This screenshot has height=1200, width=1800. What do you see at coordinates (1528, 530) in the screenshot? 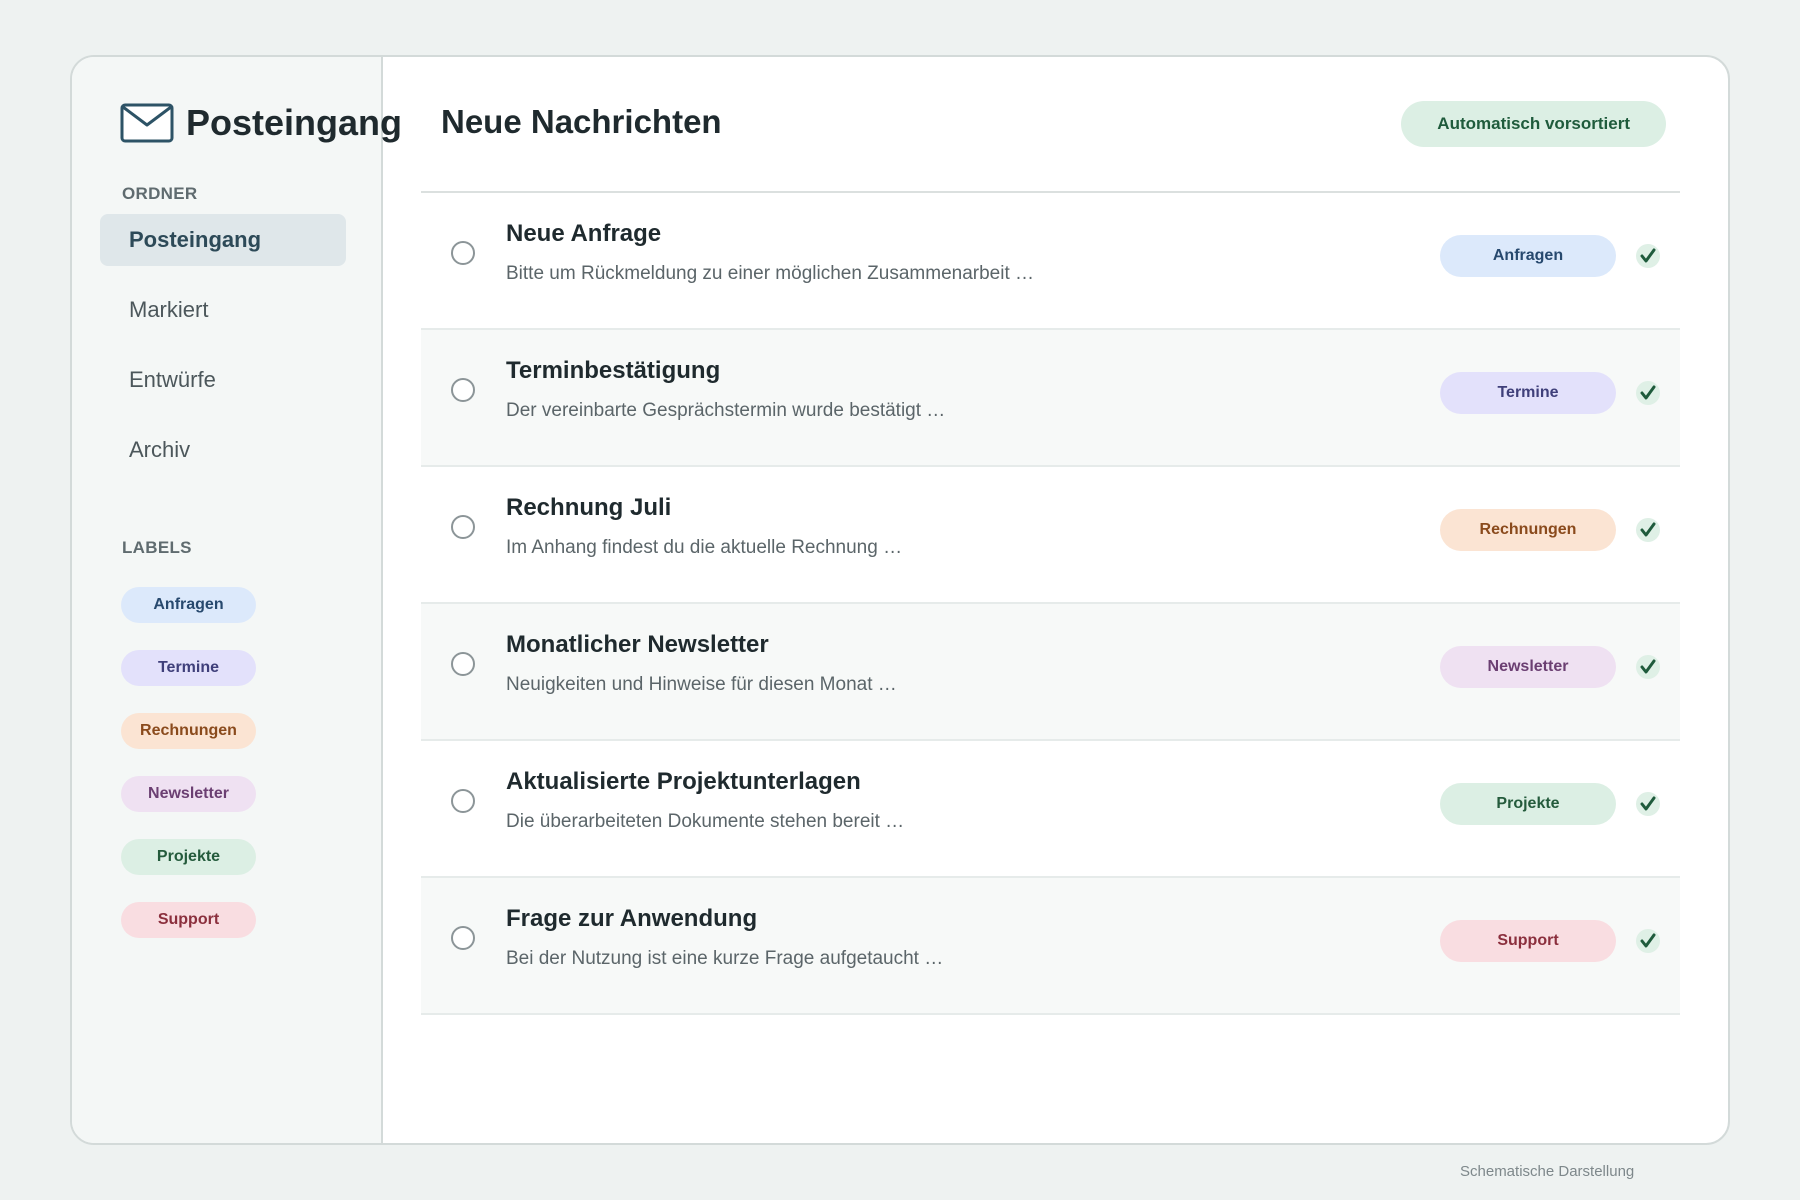
I see `message-label-pill: Rechnungen` at bounding box center [1528, 530].